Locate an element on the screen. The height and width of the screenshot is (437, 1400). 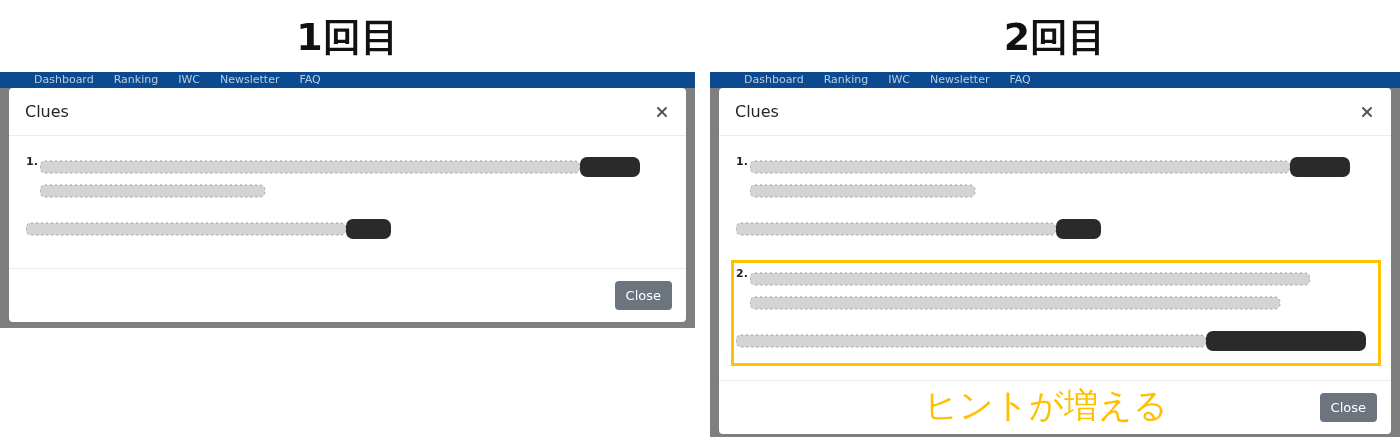
clue-number: 2. is located at coordinates (742, 273).